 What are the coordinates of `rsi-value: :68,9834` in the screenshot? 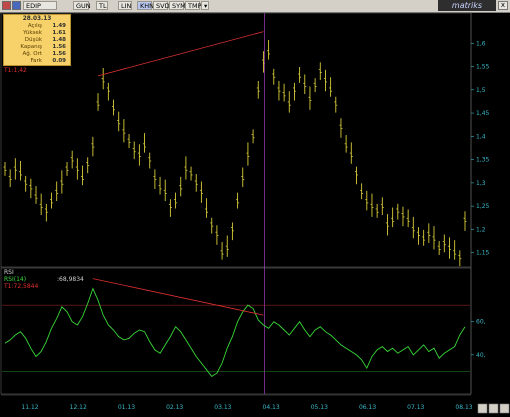 It's located at (70, 279).